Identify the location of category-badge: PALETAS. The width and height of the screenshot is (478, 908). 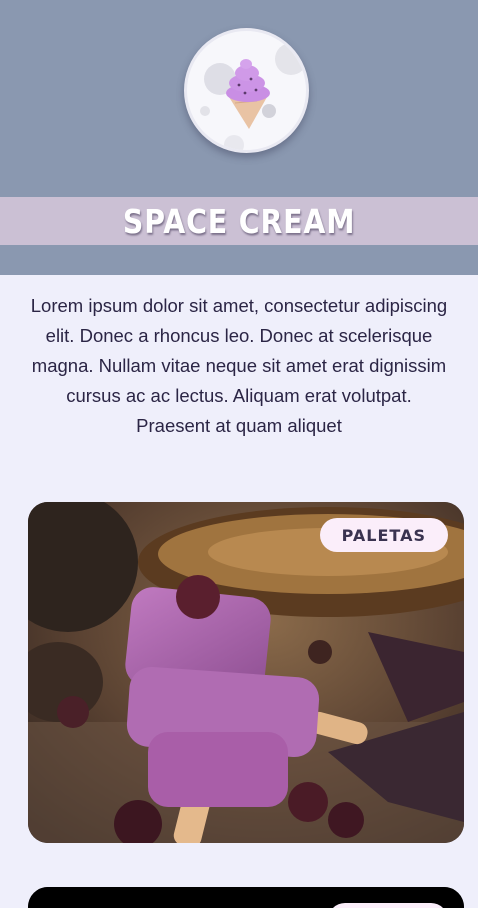
(383, 535).